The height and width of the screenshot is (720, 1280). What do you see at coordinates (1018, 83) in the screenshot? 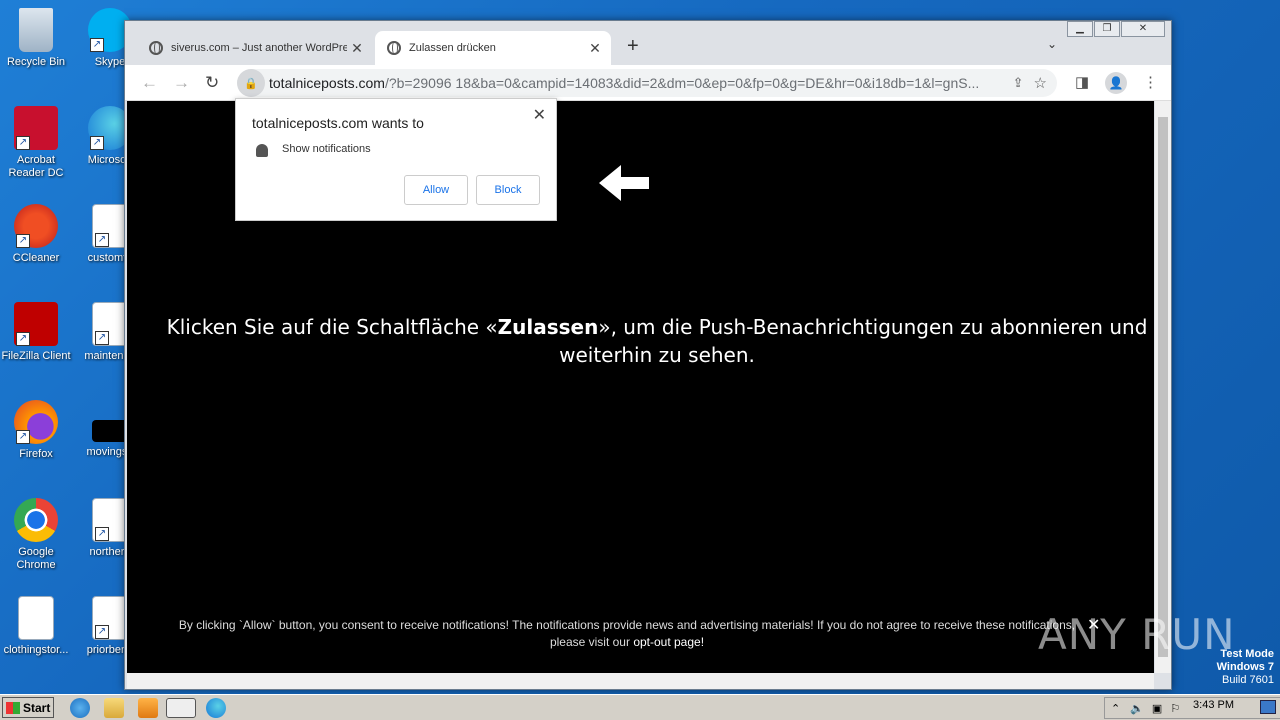
I see `share-icon: ⇪` at bounding box center [1018, 83].